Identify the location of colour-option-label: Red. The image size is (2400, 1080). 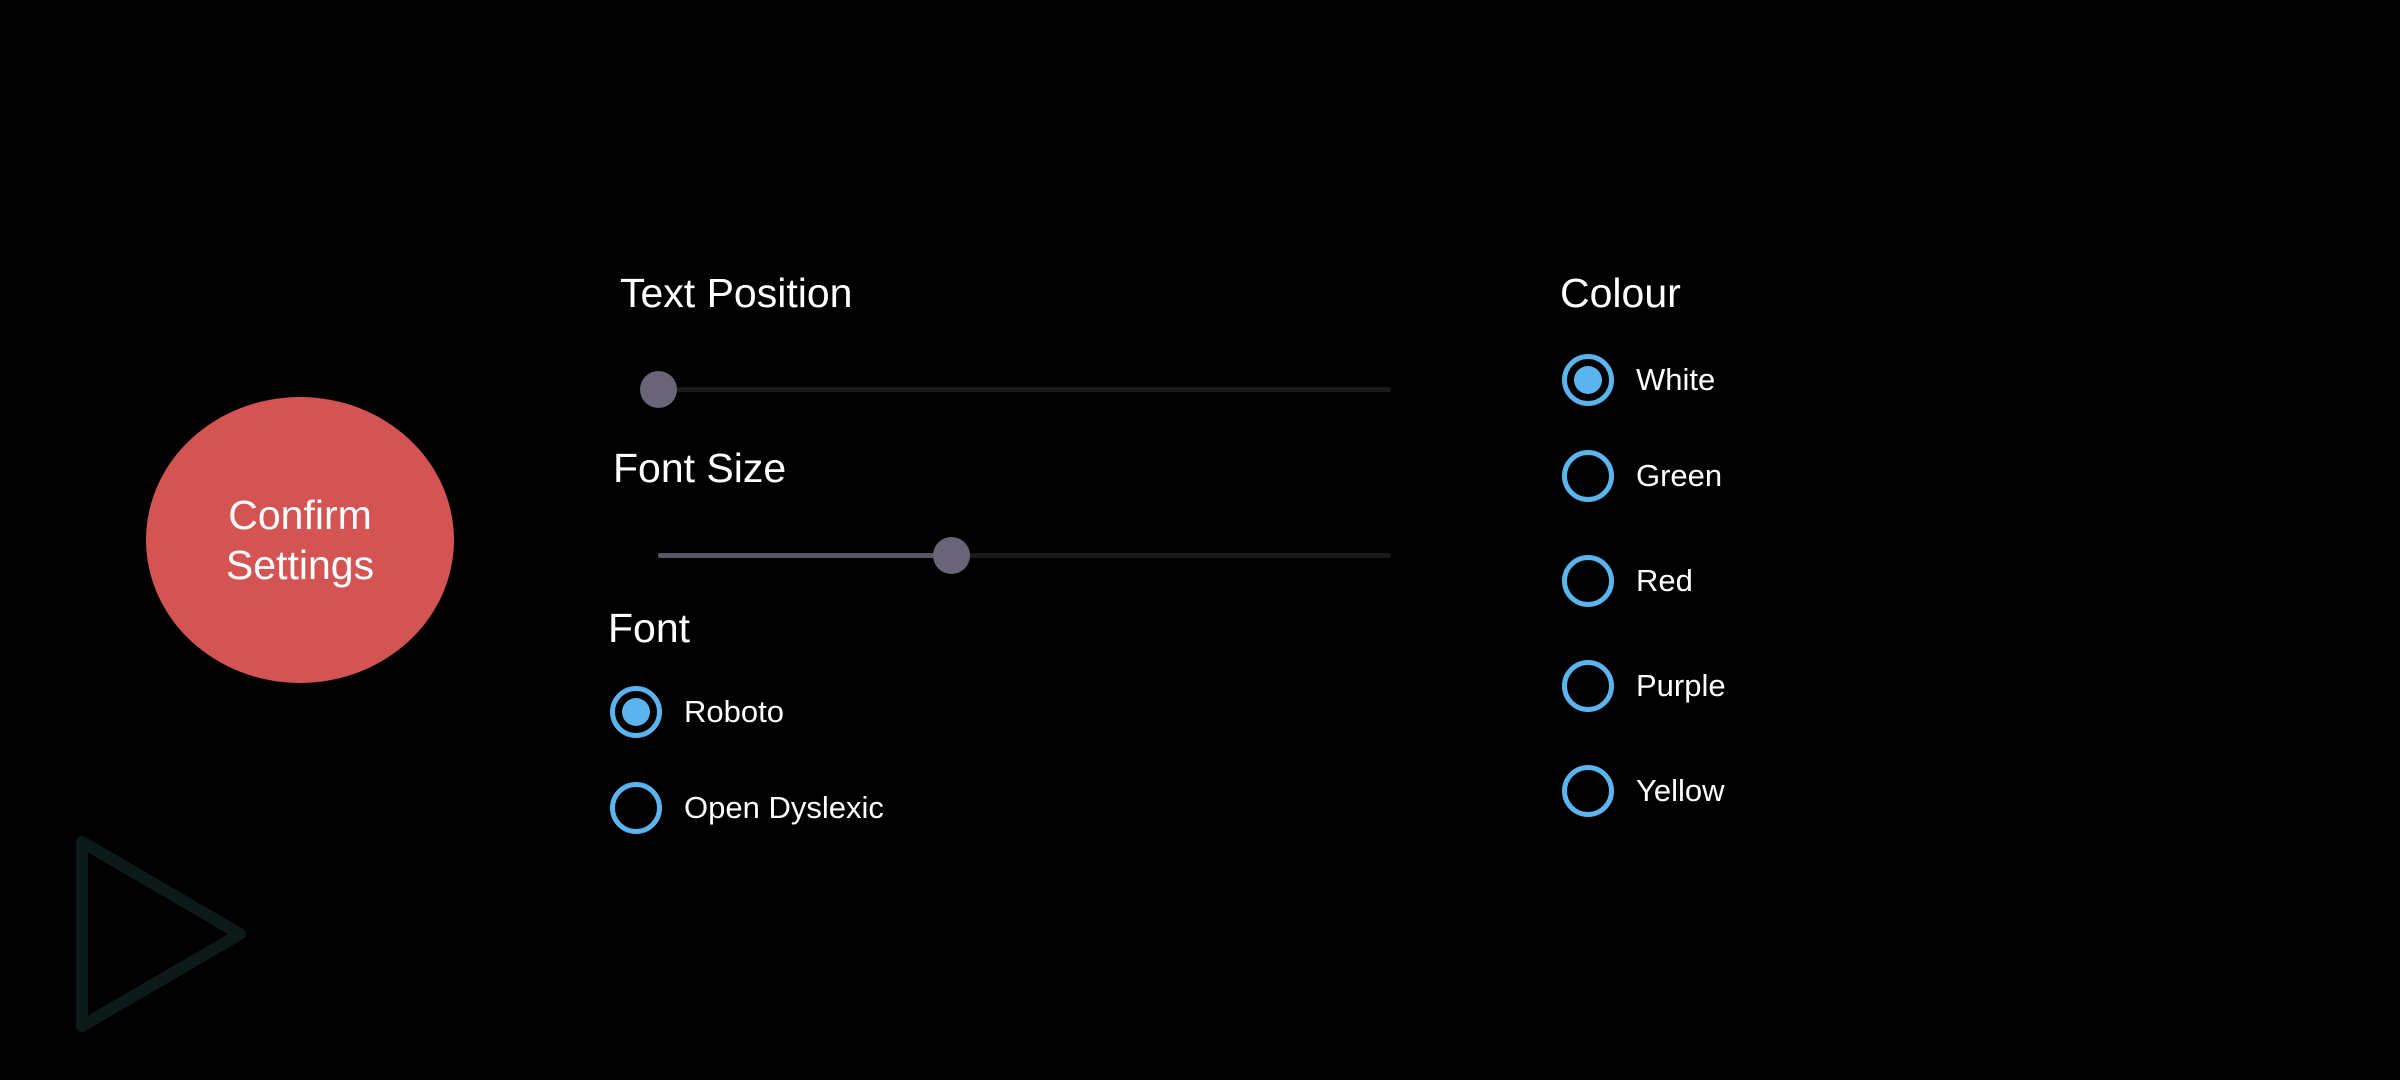
(1664, 580).